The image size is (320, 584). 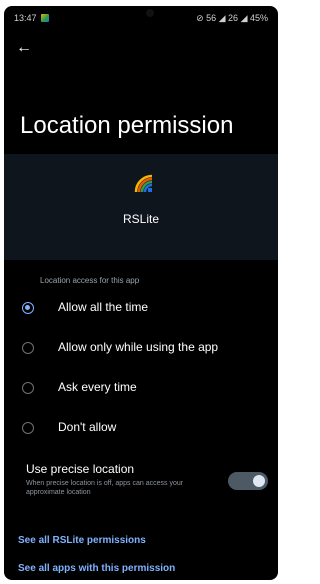 What do you see at coordinates (127, 125) in the screenshot?
I see `page-title: Location permission` at bounding box center [127, 125].